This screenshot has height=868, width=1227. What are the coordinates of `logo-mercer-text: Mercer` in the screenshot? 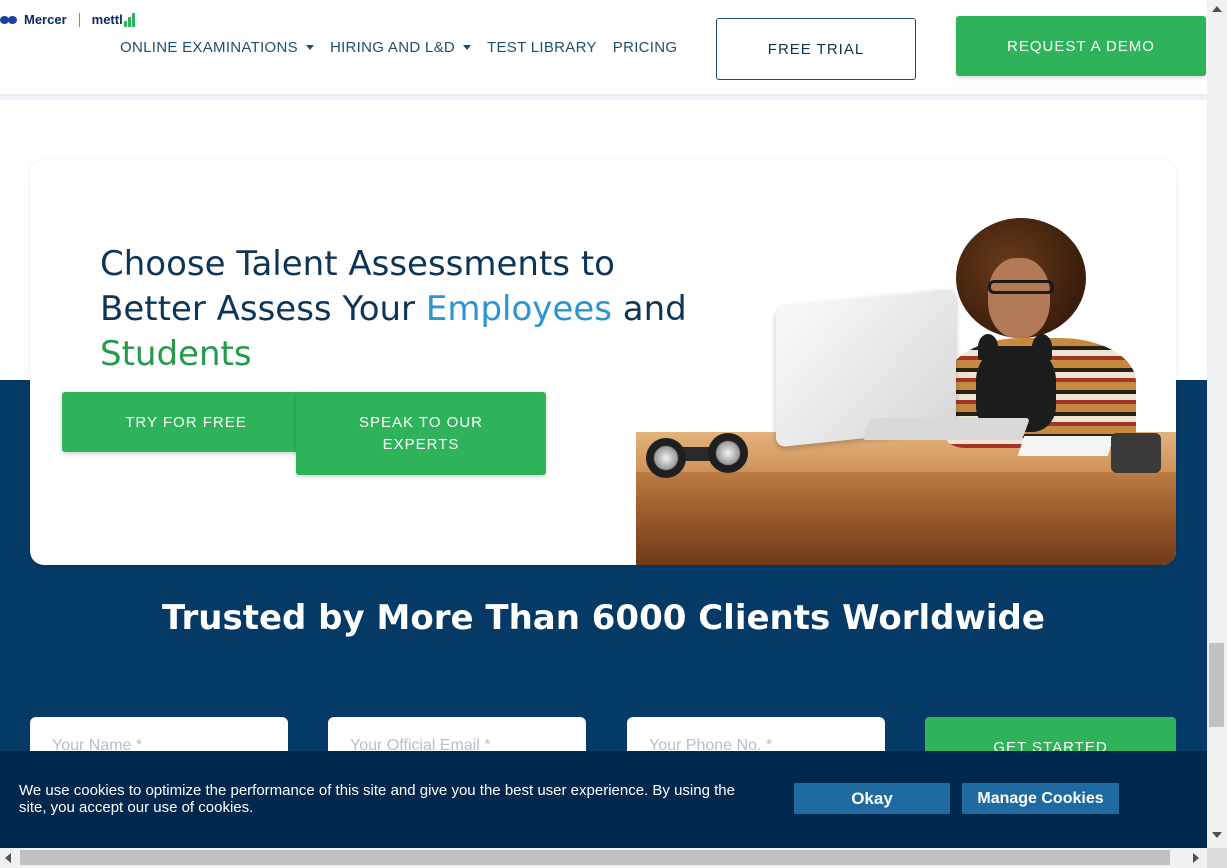 It's located at (45, 19).